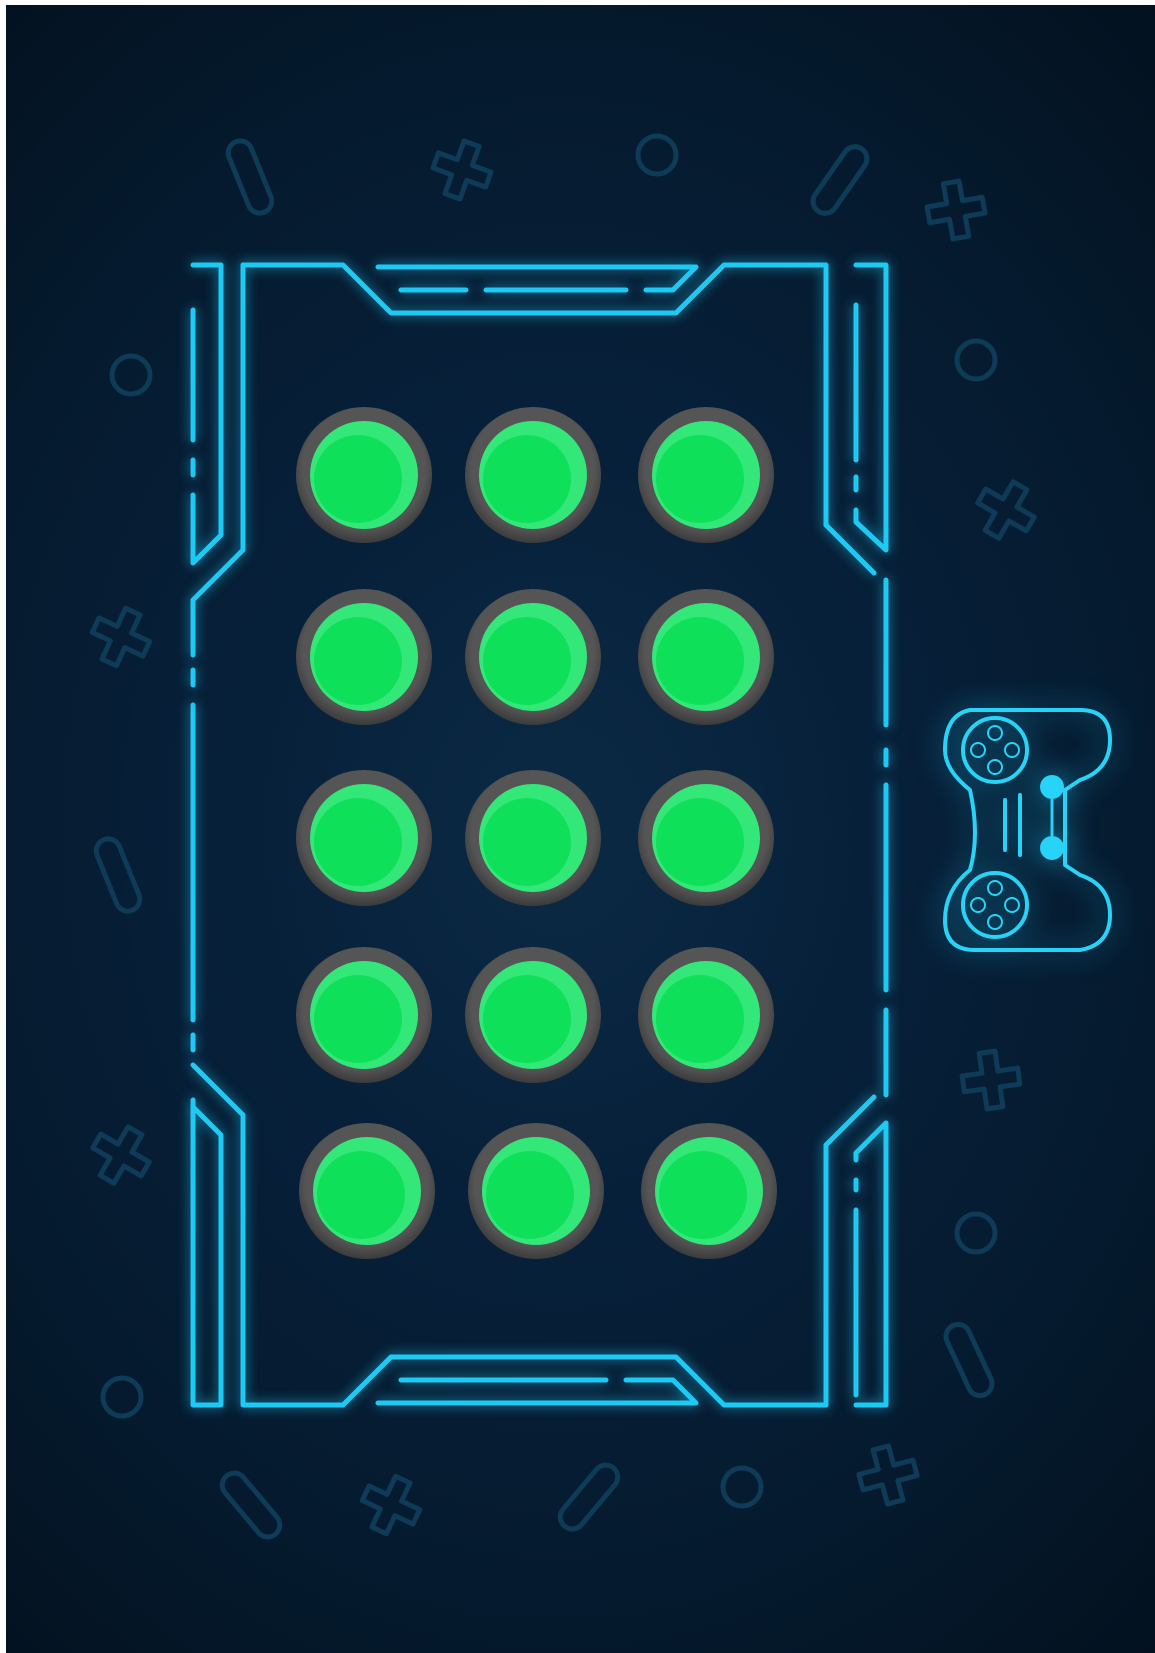 The image size is (1155, 1653). Describe the element at coordinates (1052, 848) in the screenshot. I see `controller-button-b` at that location.